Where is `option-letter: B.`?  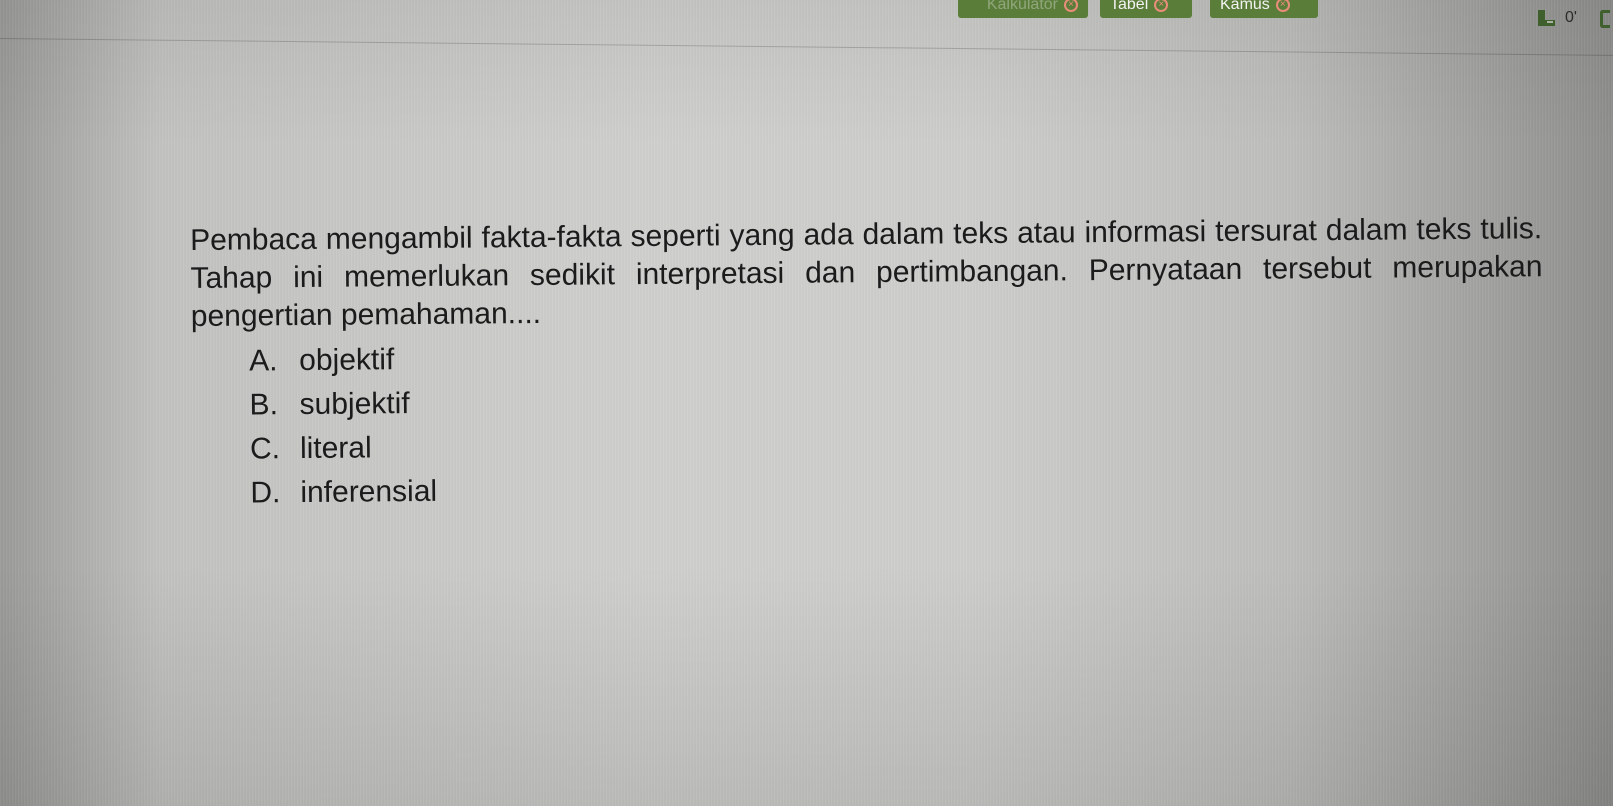 option-letter: B. is located at coordinates (264, 405).